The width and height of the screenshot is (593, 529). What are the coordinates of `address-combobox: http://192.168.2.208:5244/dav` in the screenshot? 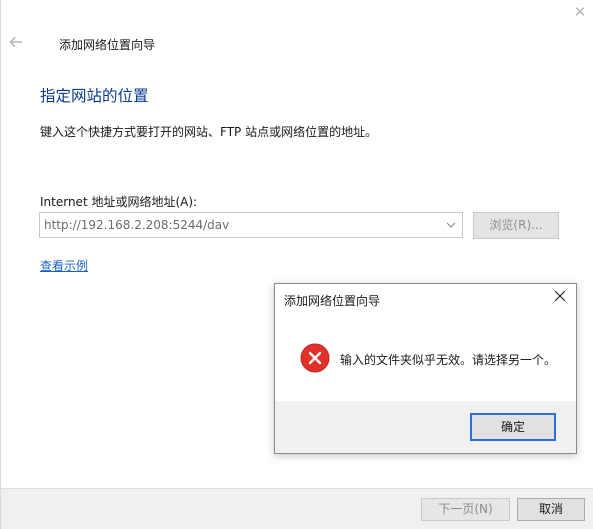 It's located at (251, 225).